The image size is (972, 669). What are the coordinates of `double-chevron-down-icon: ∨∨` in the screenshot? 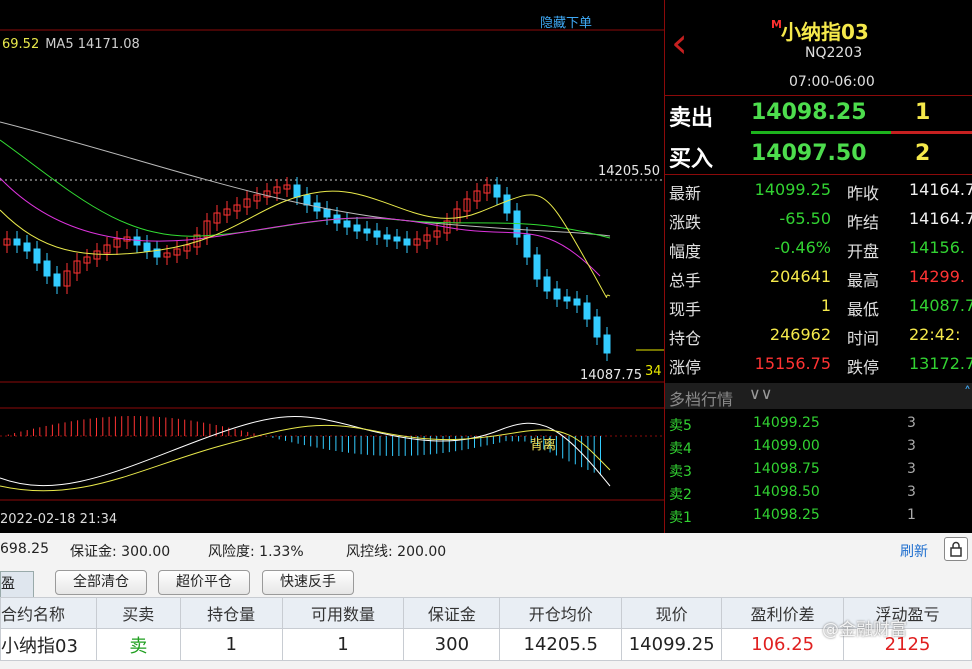 It's located at (760, 393).